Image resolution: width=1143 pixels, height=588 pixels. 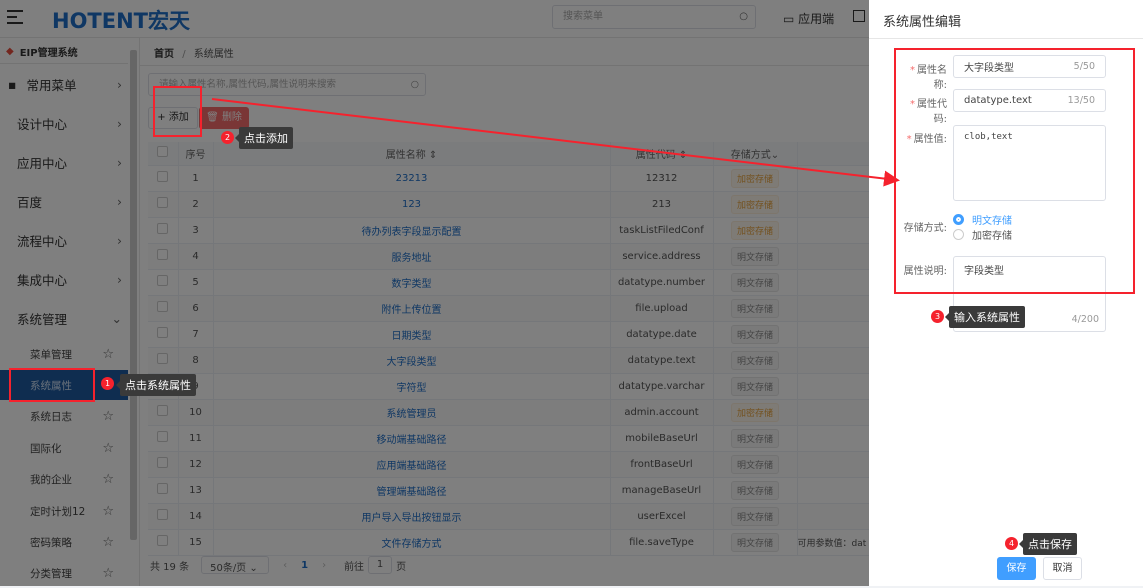 I want to click on annotation-box-menu, so click(x=52, y=385).